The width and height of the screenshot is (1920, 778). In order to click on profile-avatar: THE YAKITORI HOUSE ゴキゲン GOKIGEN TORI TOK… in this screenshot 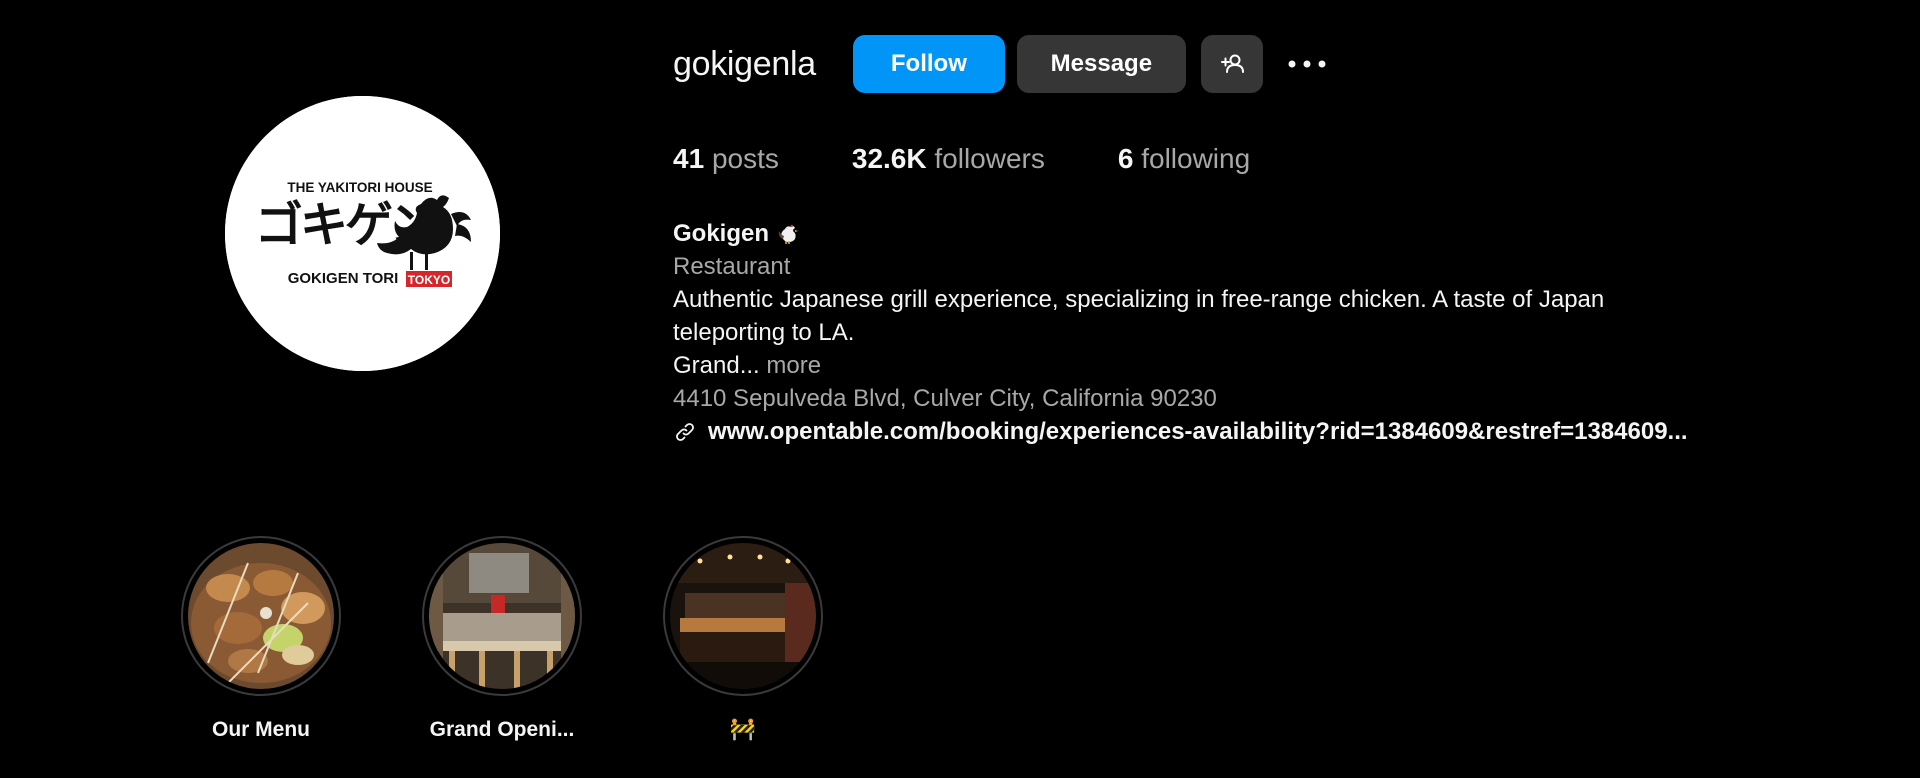, I will do `click(362, 233)`.